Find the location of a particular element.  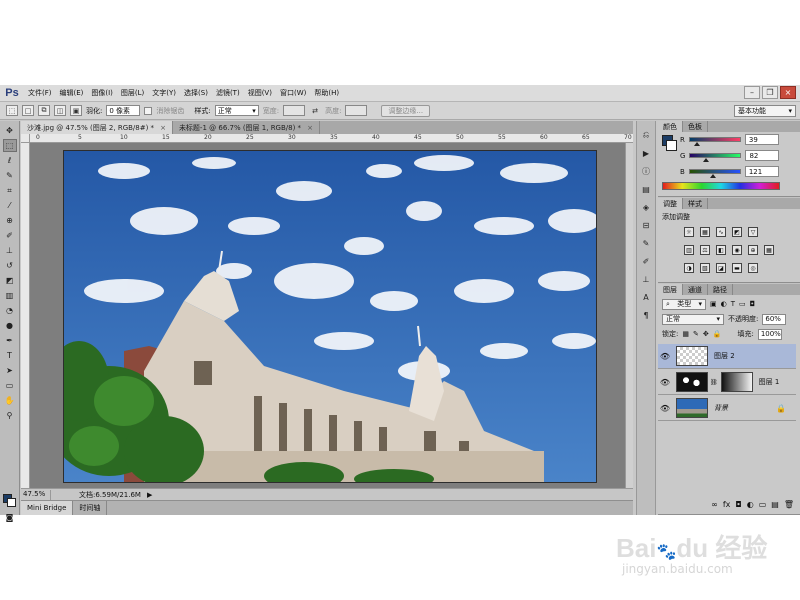

width-input is located at coordinates (294, 110).